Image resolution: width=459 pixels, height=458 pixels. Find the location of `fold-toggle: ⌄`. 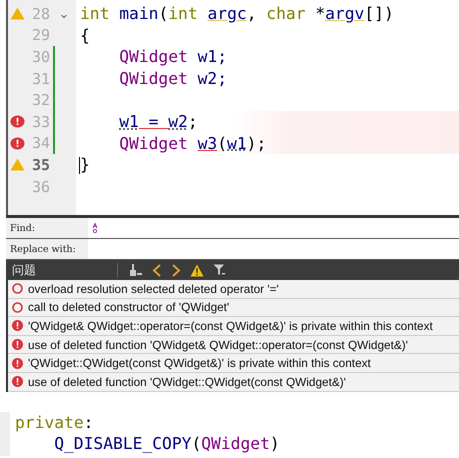

fold-toggle: ⌄ is located at coordinates (64, 13).